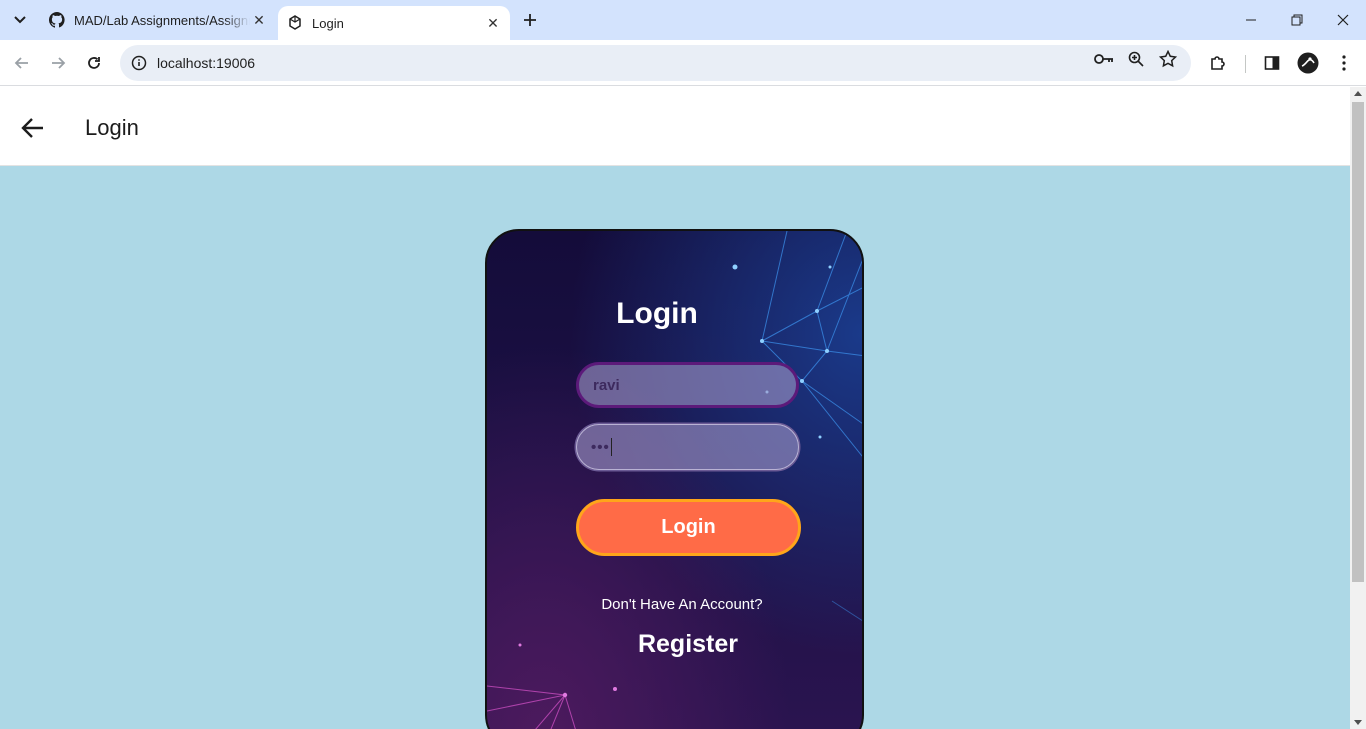 Image resolution: width=1366 pixels, height=729 pixels. I want to click on tab-login: Login ✕, so click(394, 23).